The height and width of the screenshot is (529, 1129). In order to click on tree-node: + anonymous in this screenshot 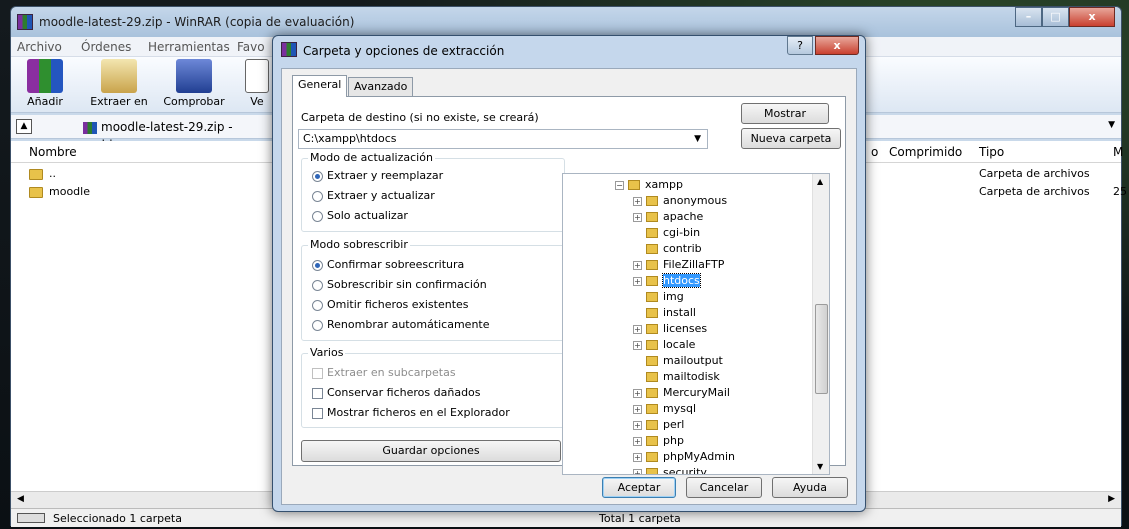, I will do `click(680, 201)`.